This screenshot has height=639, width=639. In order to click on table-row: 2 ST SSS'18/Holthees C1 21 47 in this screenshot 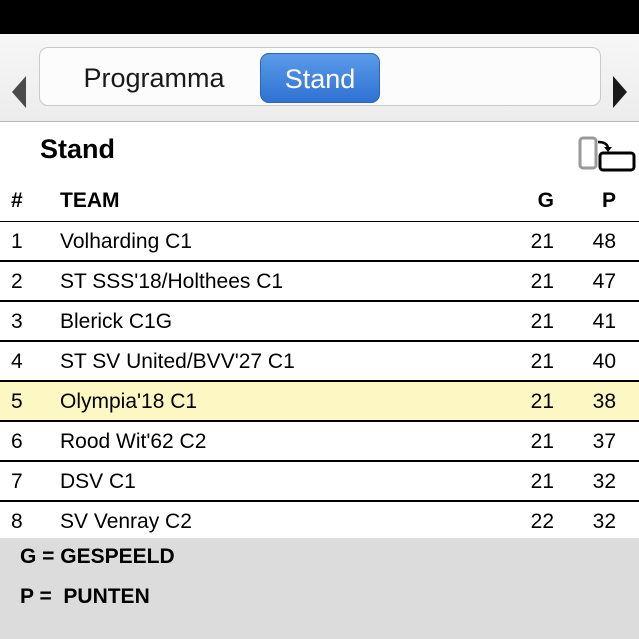, I will do `click(319, 282)`.